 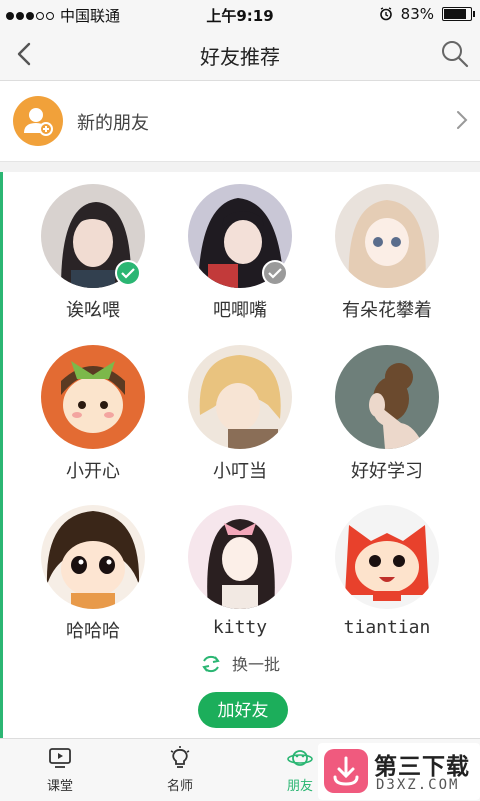 I want to click on search-button, so click(x=455, y=54).